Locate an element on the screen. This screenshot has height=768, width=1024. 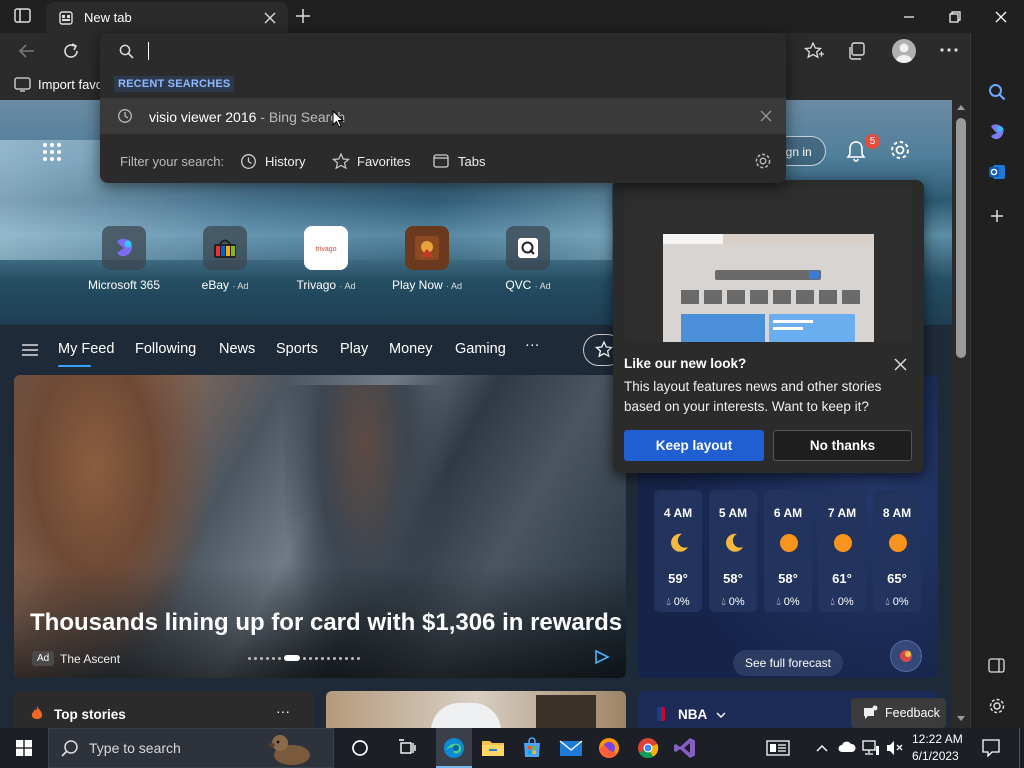
close-window-button is located at coordinates (1001, 16).